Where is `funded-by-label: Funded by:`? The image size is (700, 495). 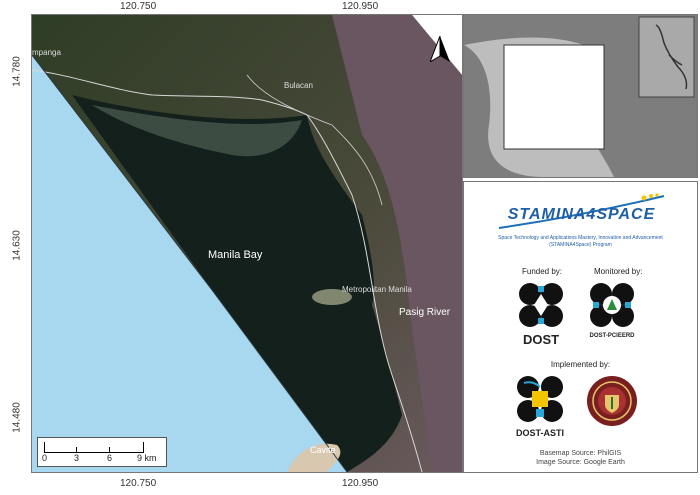
funded-by-label: Funded by: is located at coordinates (542, 271).